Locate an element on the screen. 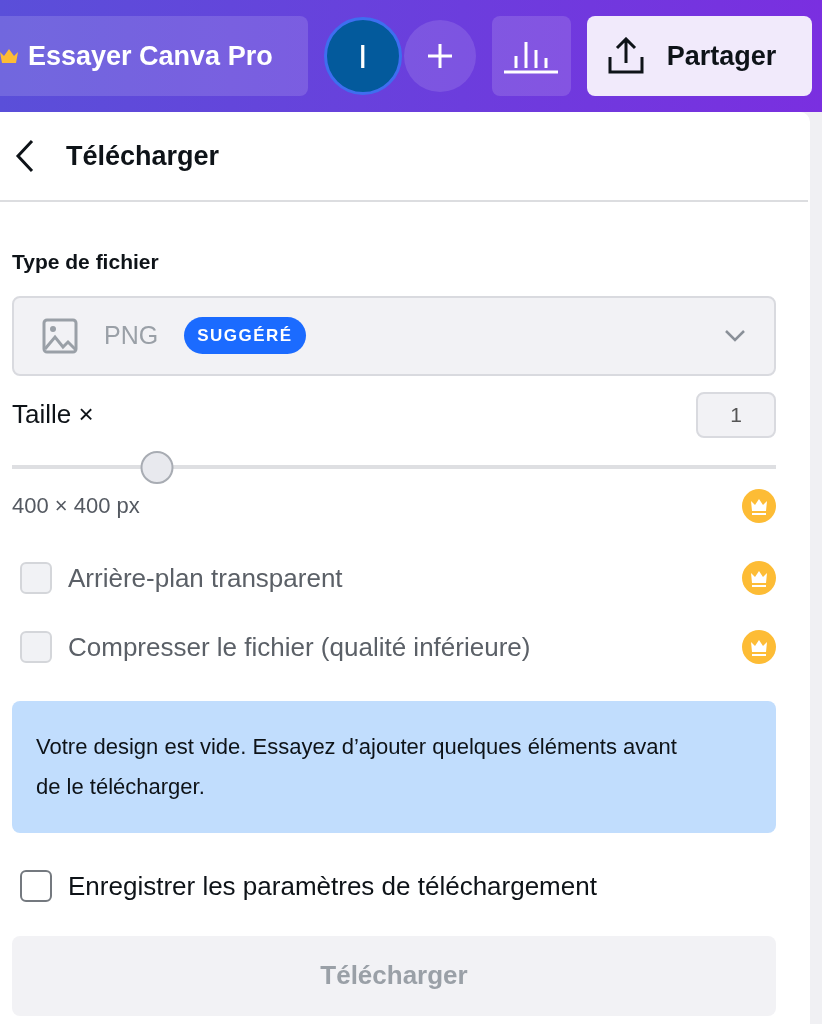  size-input: 1 is located at coordinates (736, 414).